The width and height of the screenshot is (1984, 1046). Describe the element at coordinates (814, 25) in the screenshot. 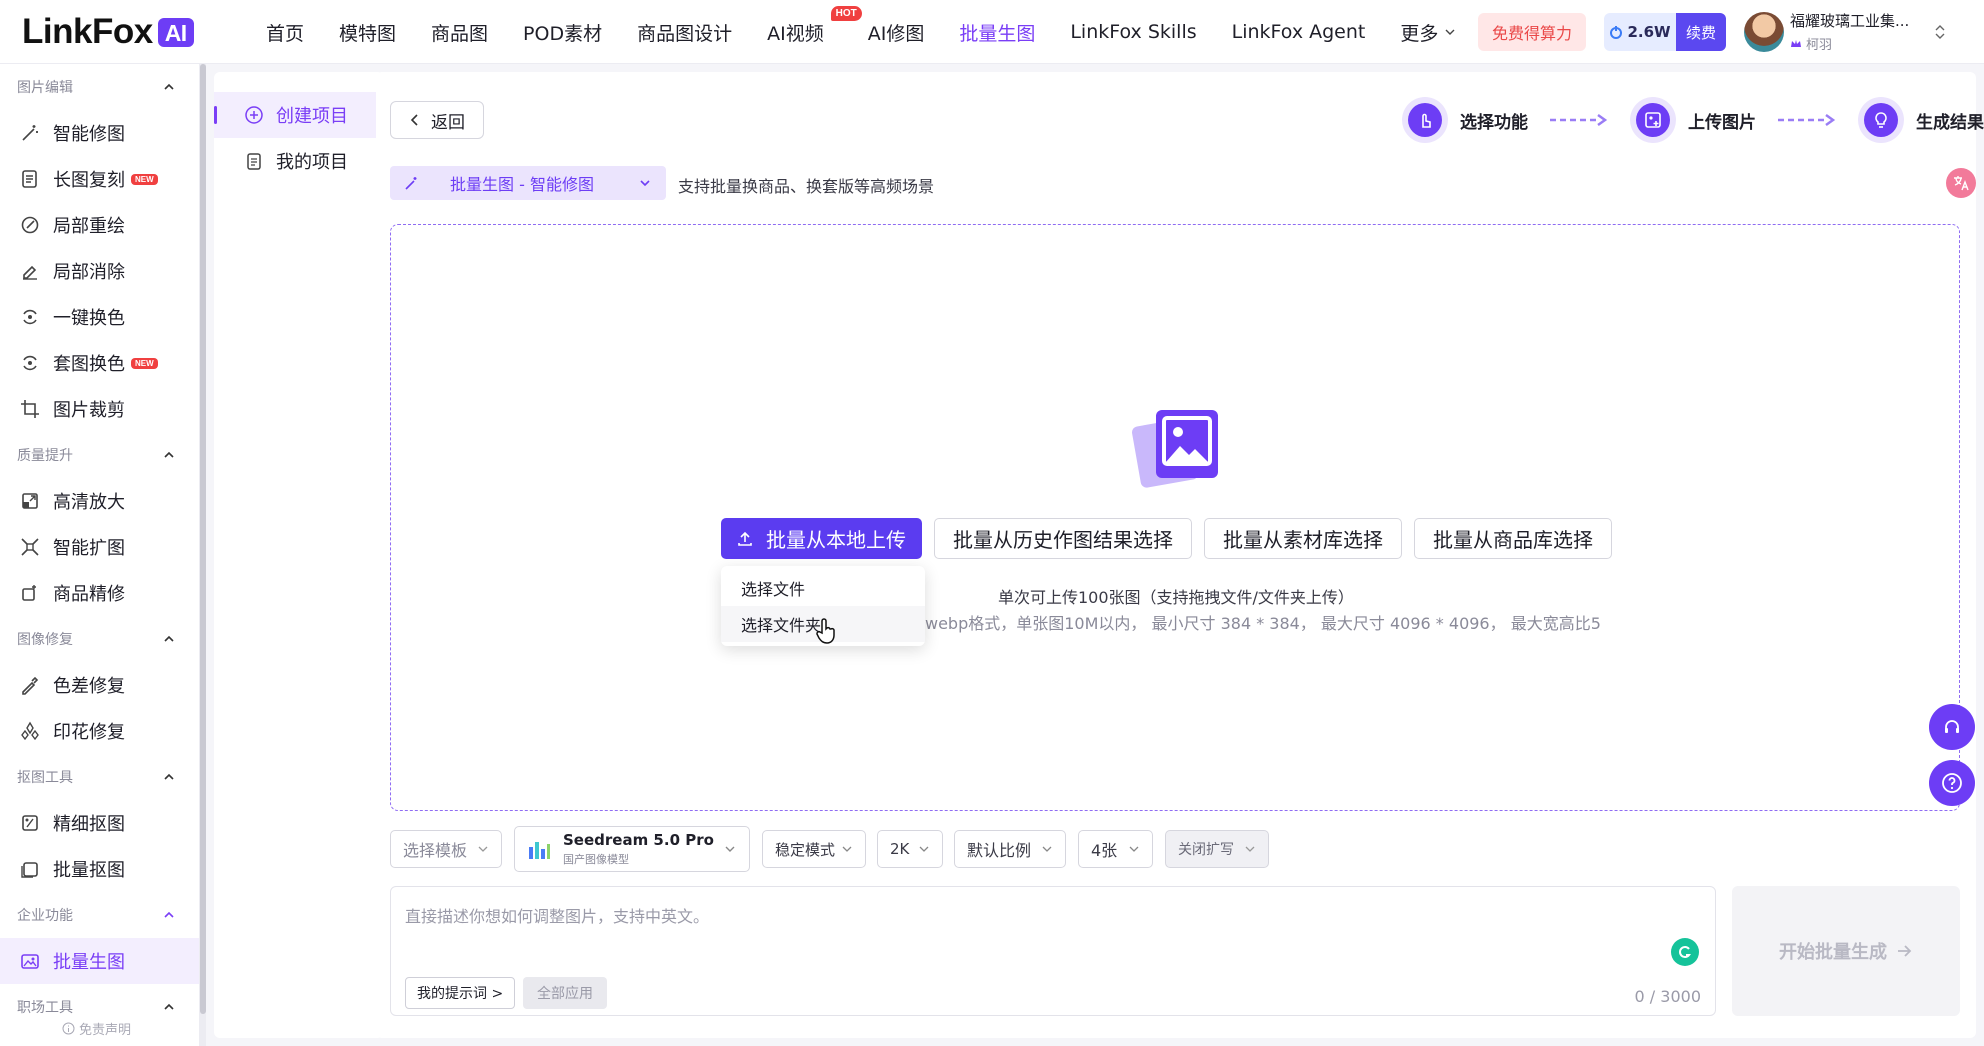

I see `nav-ai-video: AI视频 HOT` at that location.